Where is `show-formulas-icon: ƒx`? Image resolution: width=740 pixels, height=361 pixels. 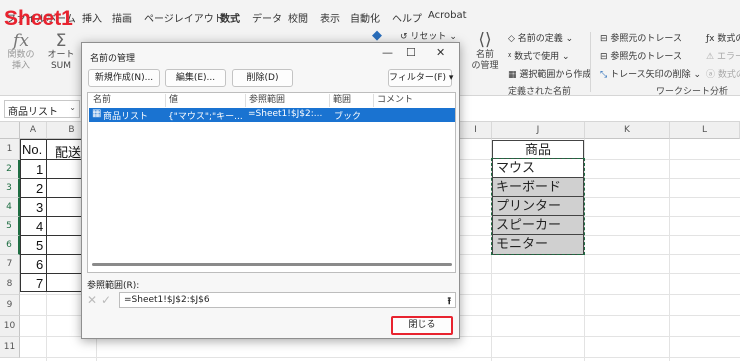 show-formulas-icon: ƒx is located at coordinates (710, 39).